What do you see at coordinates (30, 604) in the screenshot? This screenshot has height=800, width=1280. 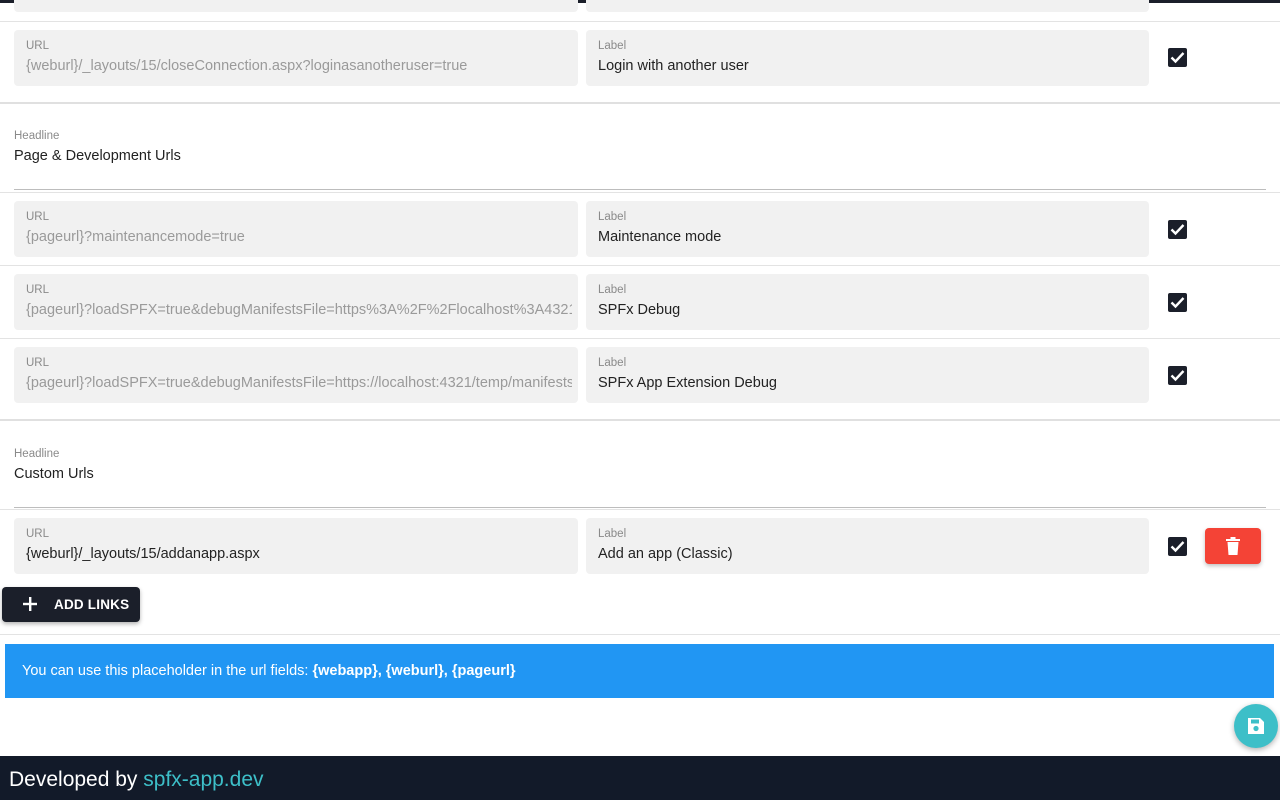 I see `plus-icon` at bounding box center [30, 604].